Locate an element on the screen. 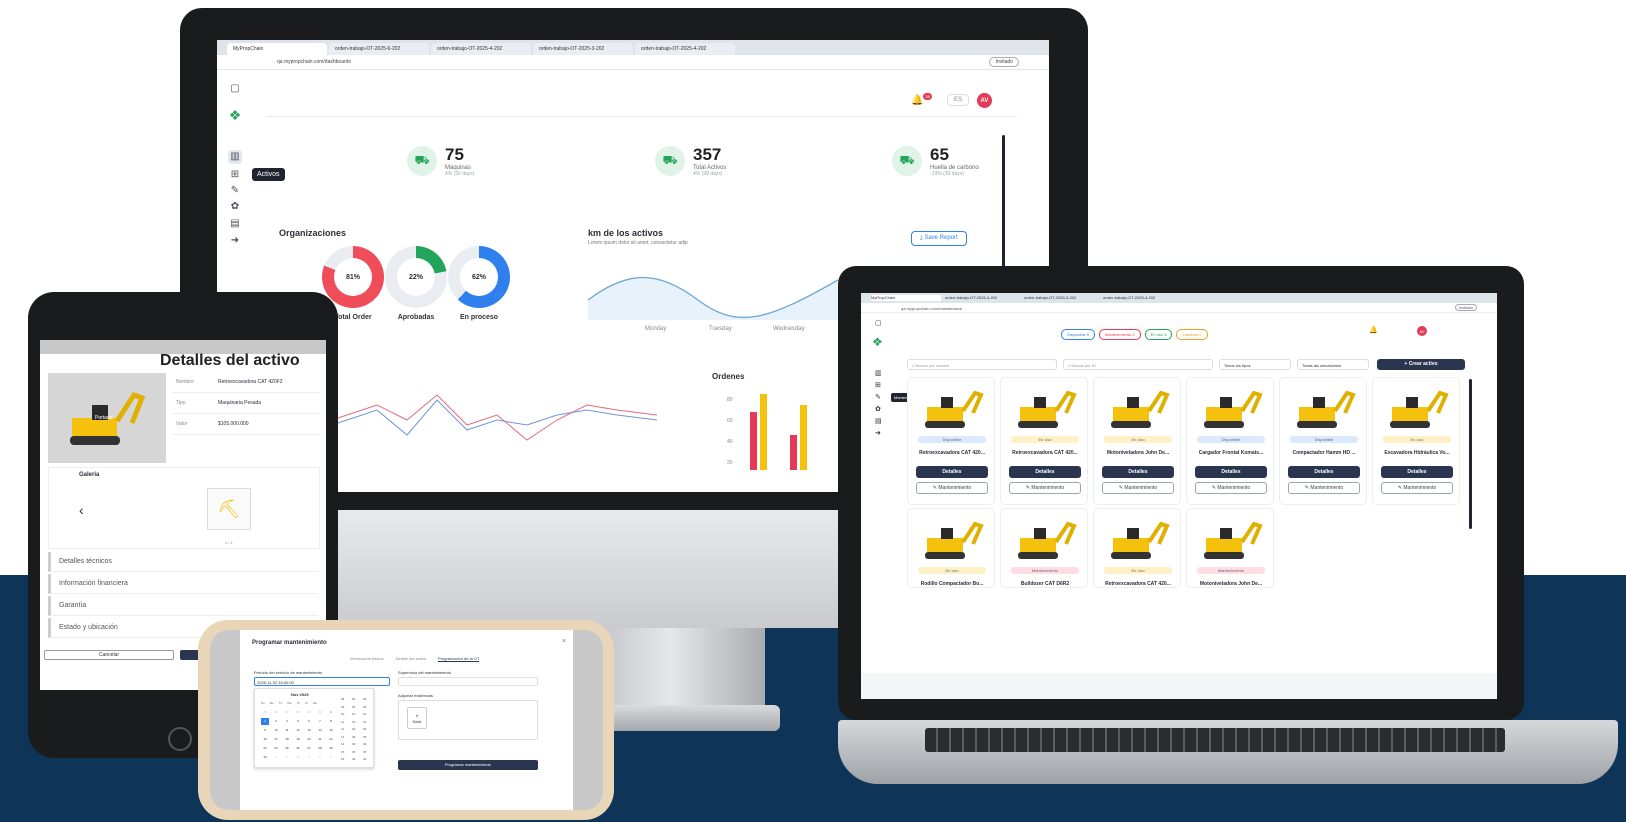 The height and width of the screenshot is (822, 1626). location-select: Todas las ubicaciones is located at coordinates (1333, 364).